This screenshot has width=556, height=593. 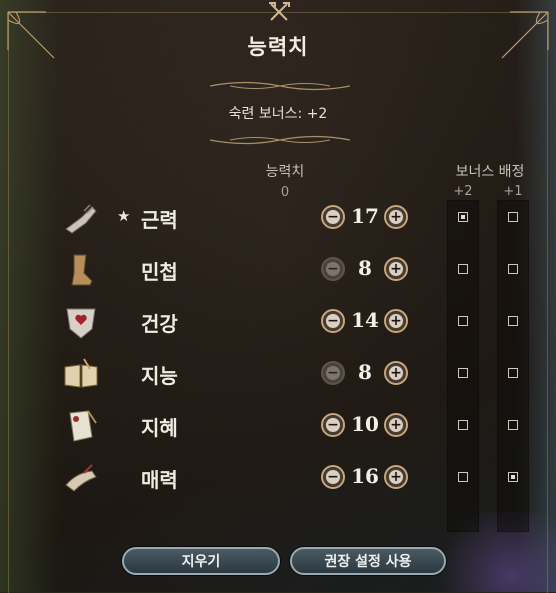 What do you see at coordinates (201, 561) in the screenshot?
I see `clear-button: 지우기` at bounding box center [201, 561].